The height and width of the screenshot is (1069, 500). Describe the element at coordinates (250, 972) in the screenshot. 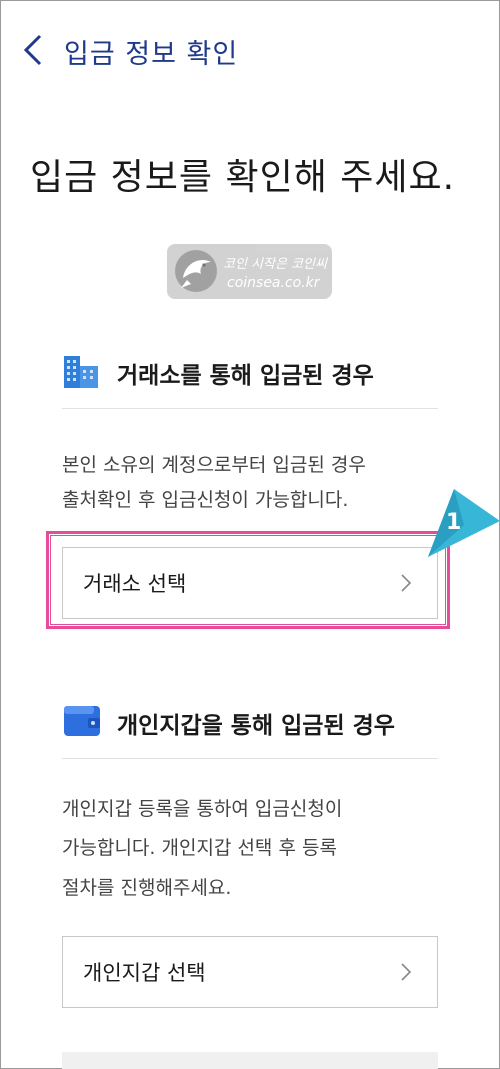

I see `select-wallet-button: 개인지갑 선택` at that location.